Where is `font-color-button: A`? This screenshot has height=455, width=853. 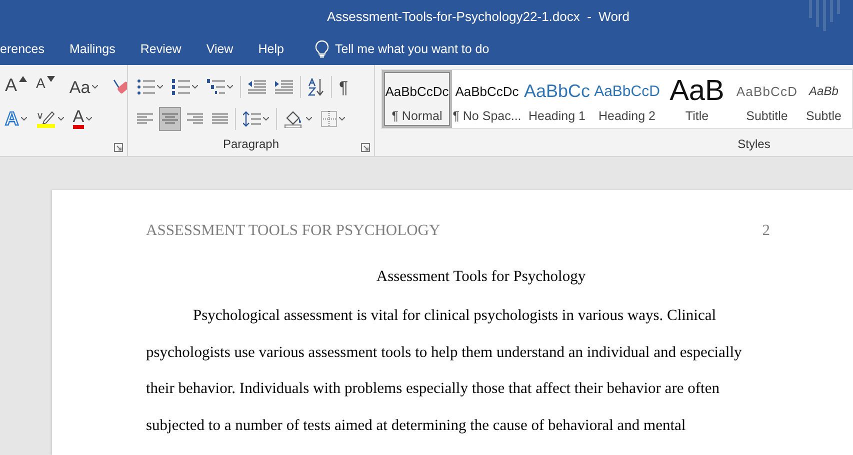 font-color-button: A is located at coordinates (83, 119).